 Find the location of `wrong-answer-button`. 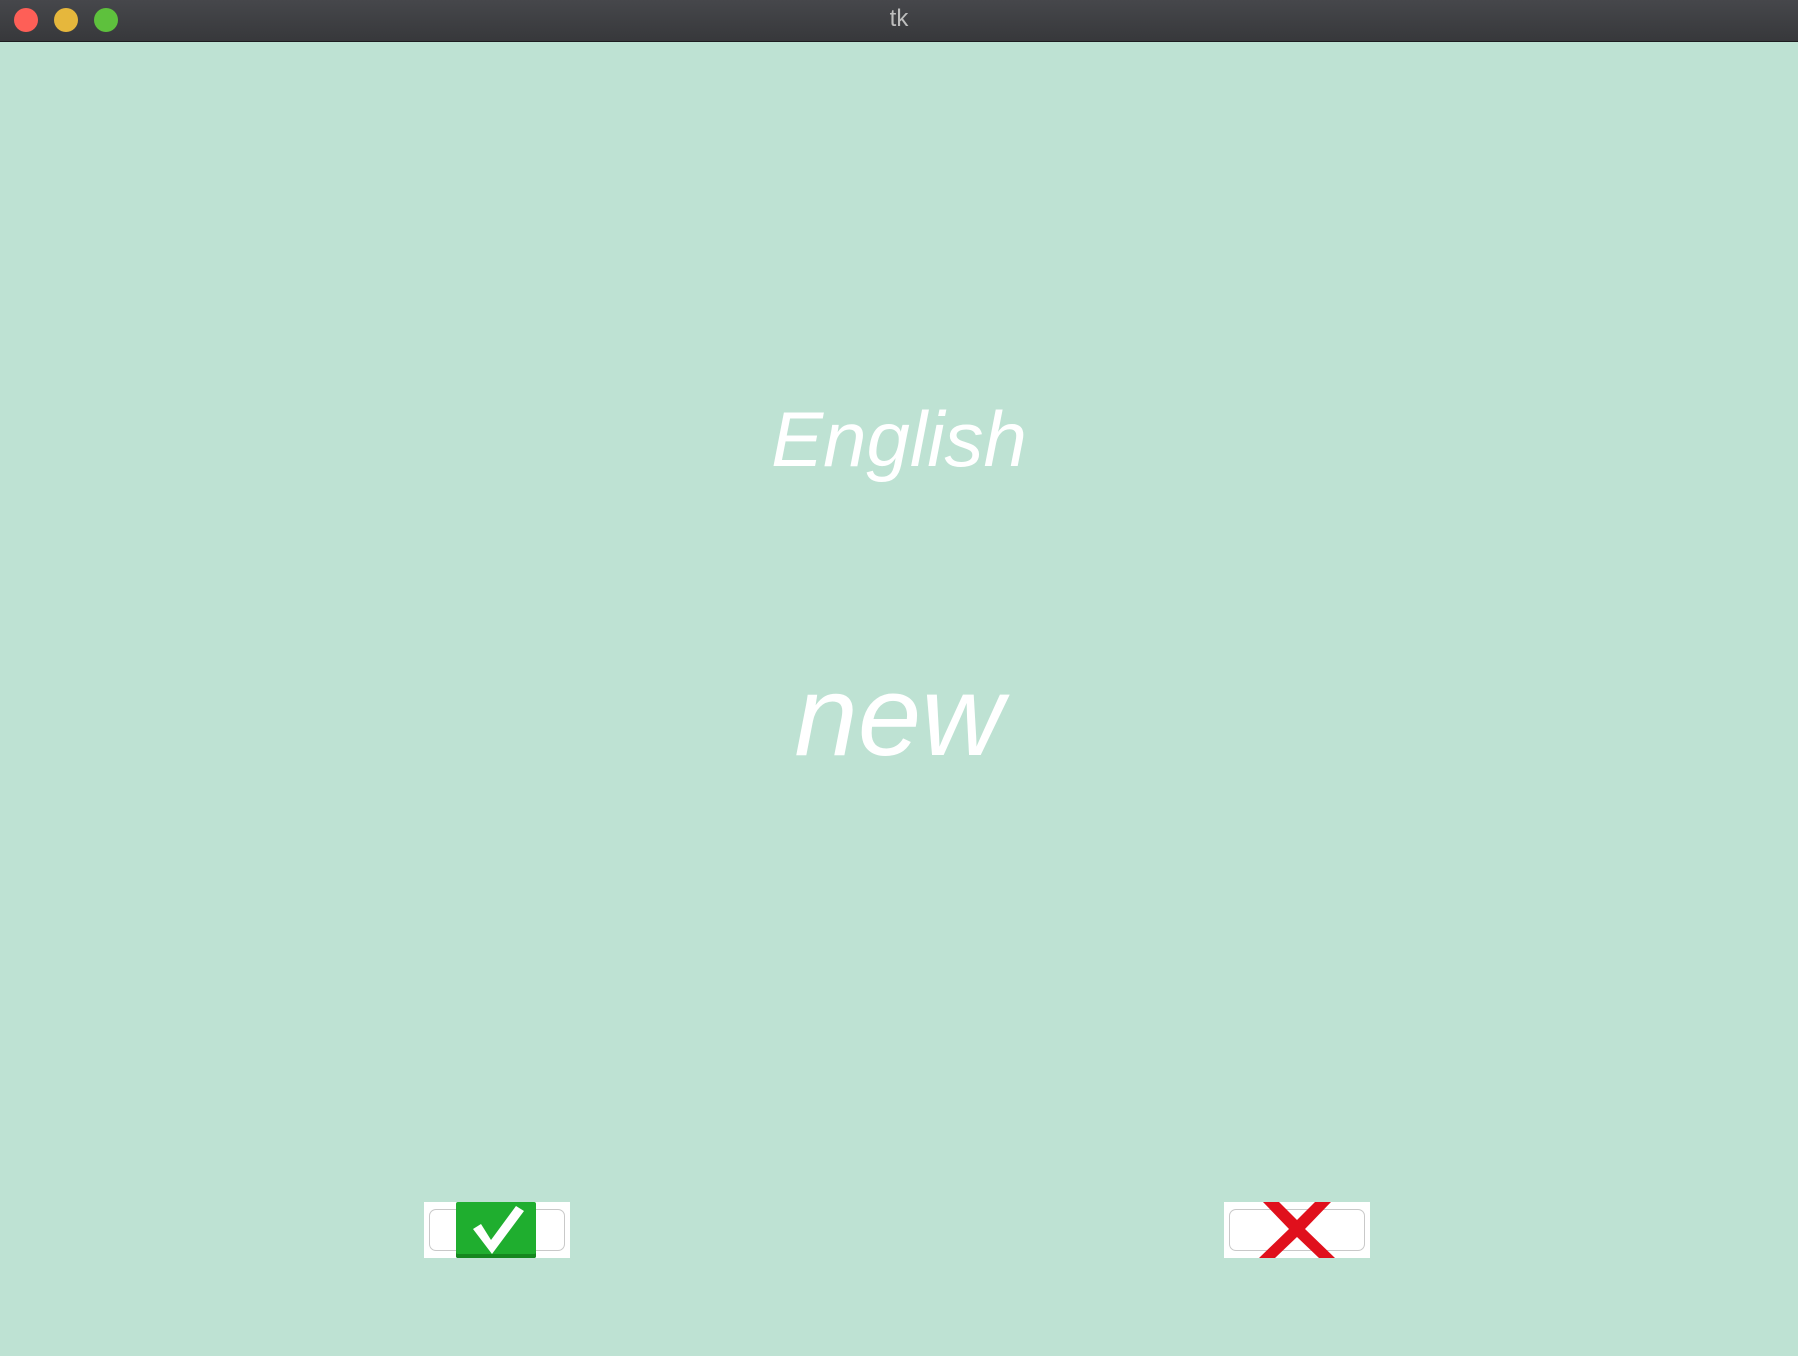

wrong-answer-button is located at coordinates (1297, 1230).